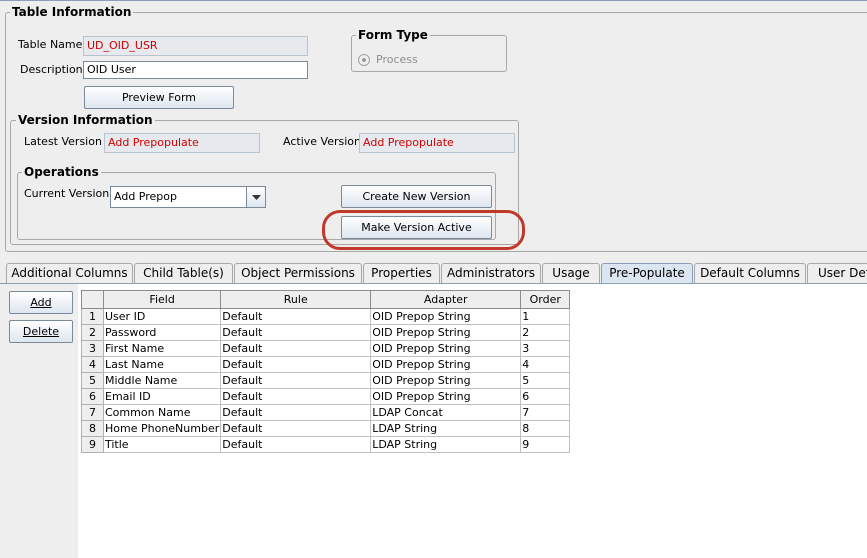  I want to click on table-row: 1 User ID Default OID Prepop String 1, so click(326, 316).